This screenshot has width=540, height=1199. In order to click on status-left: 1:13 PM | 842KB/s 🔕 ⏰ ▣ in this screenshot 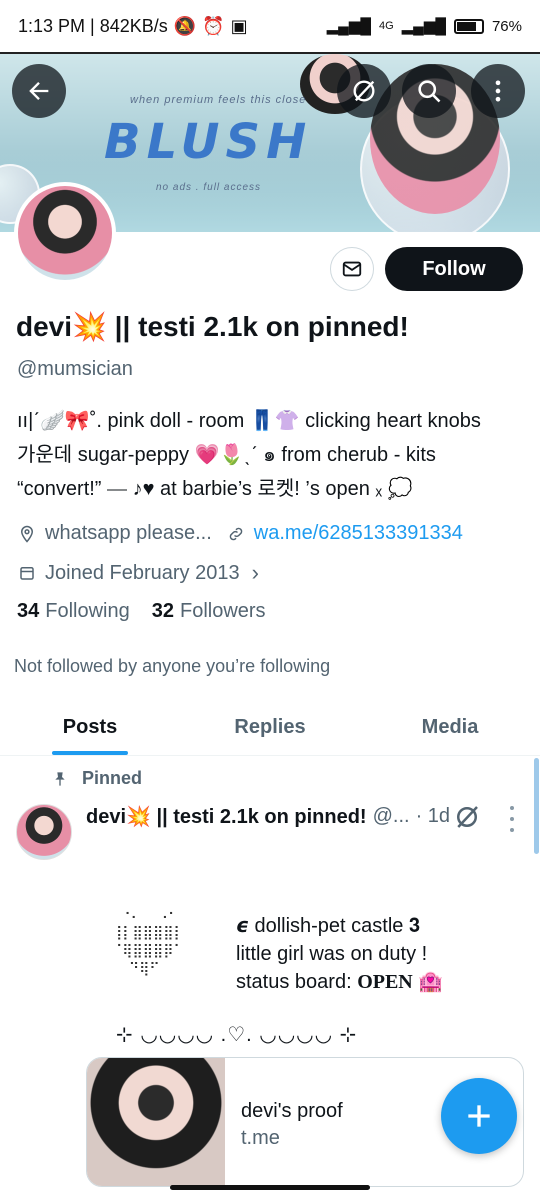, I will do `click(133, 26)`.